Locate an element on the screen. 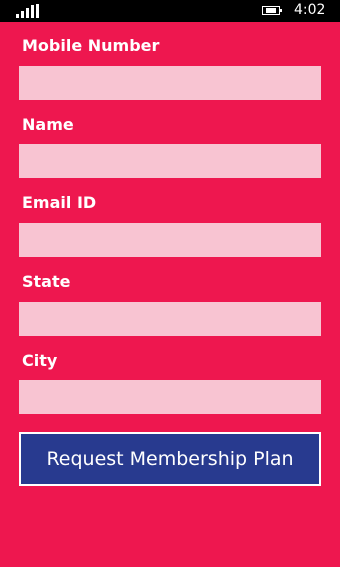  email-id-input is located at coordinates (170, 240).